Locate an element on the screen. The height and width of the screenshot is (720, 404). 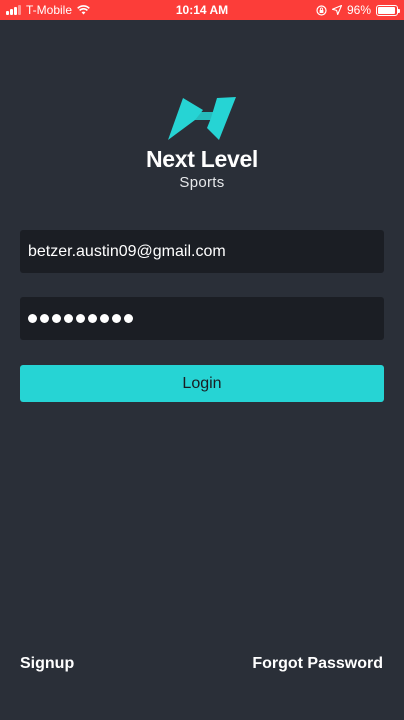
brand-subtitle: Sports is located at coordinates (202, 182).